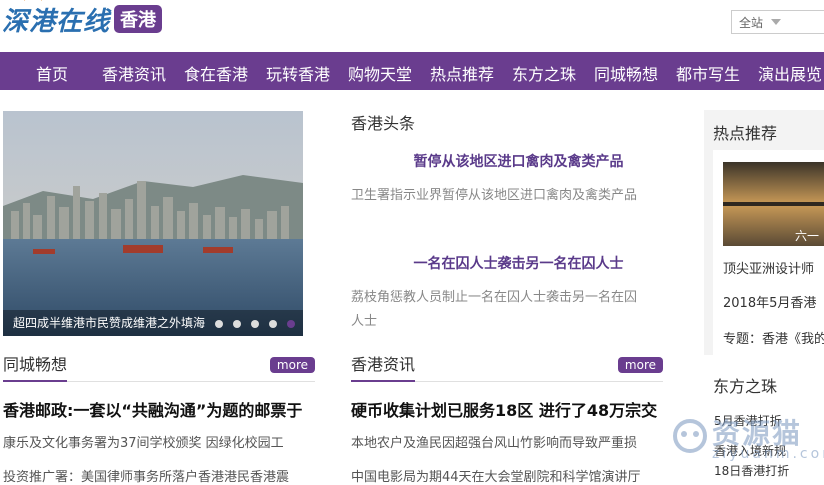 The image size is (824, 485). Describe the element at coordinates (298, 73) in the screenshot. I see `nav-item-play: 玩转香港` at that location.